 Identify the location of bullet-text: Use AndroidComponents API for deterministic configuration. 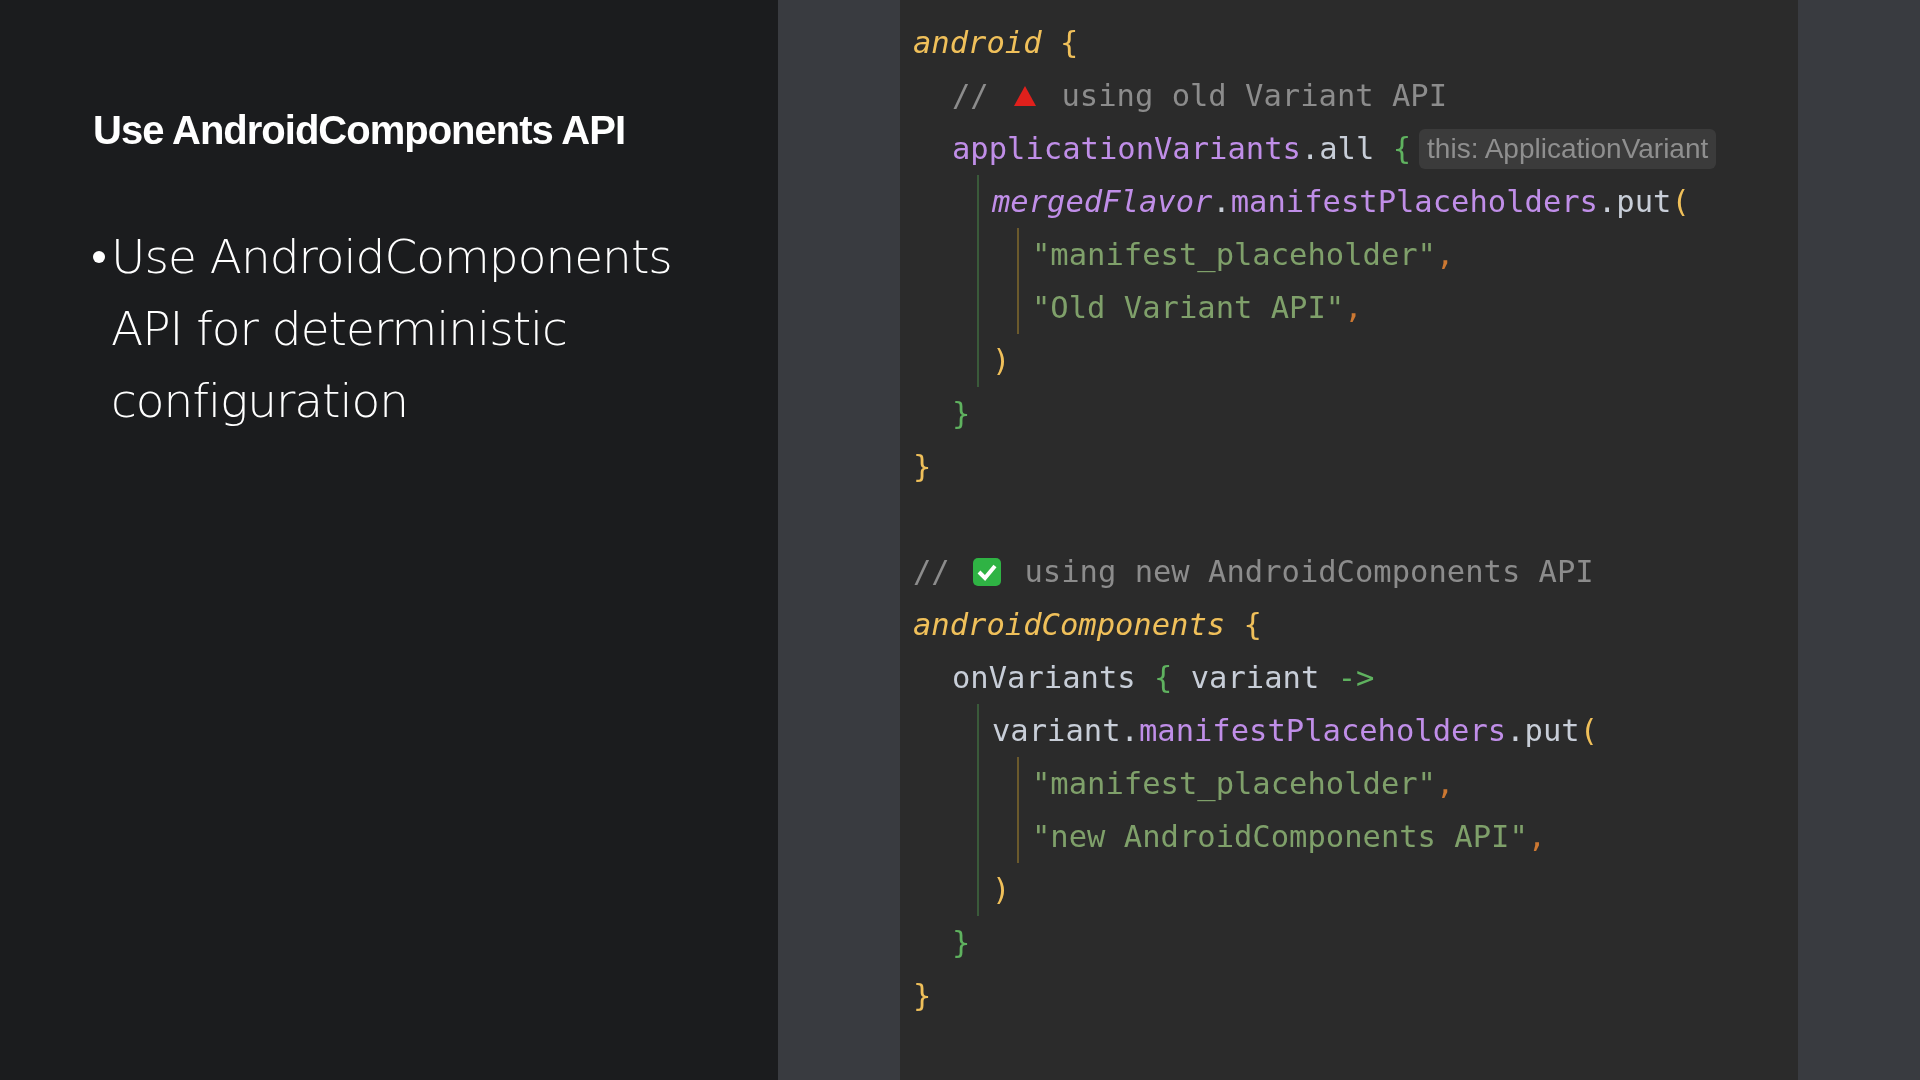
(392, 329).